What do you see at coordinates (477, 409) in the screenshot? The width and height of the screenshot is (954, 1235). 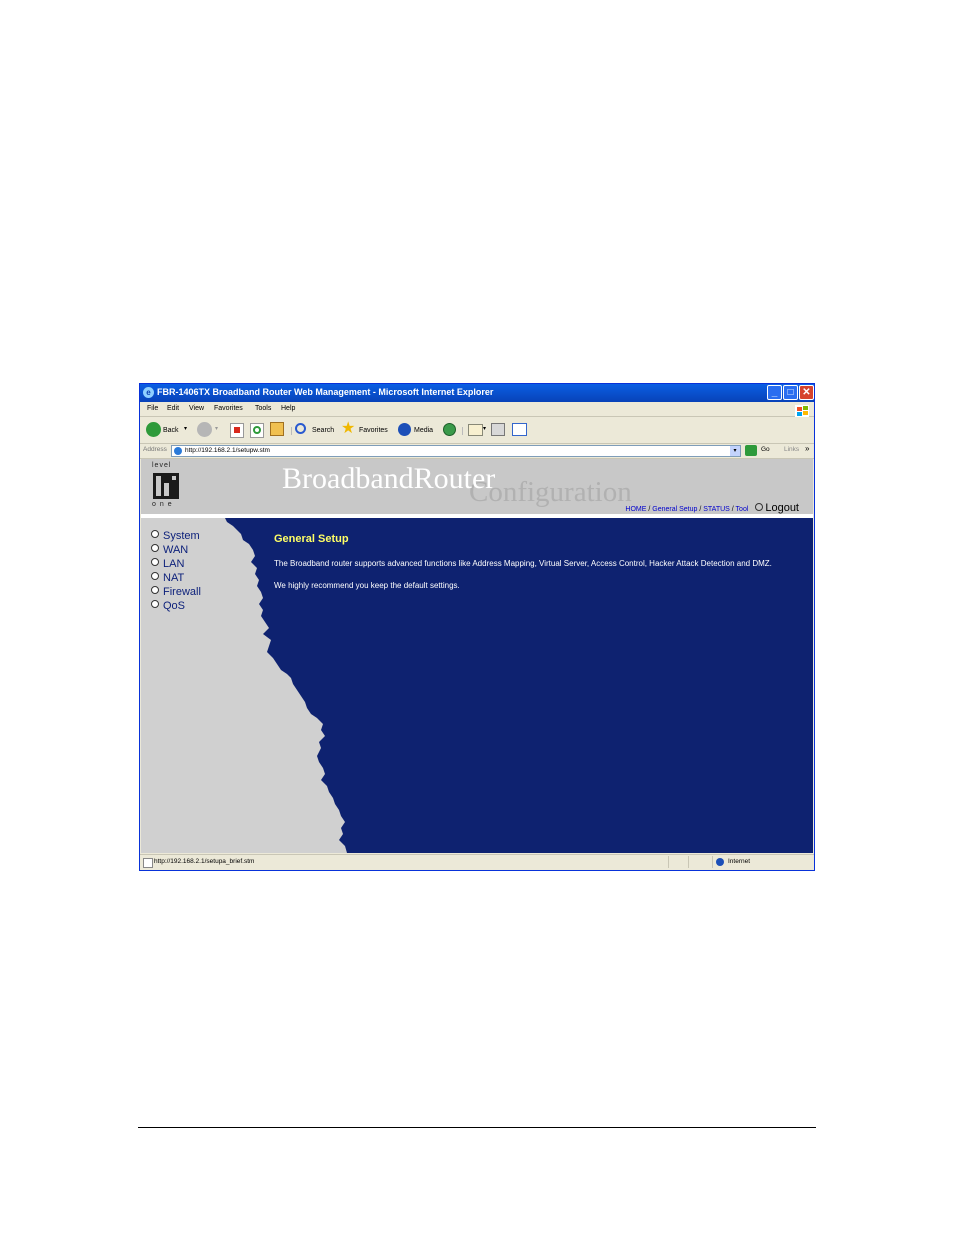 I see `menu-bar: File Edit View Favorites Tools Help` at bounding box center [477, 409].